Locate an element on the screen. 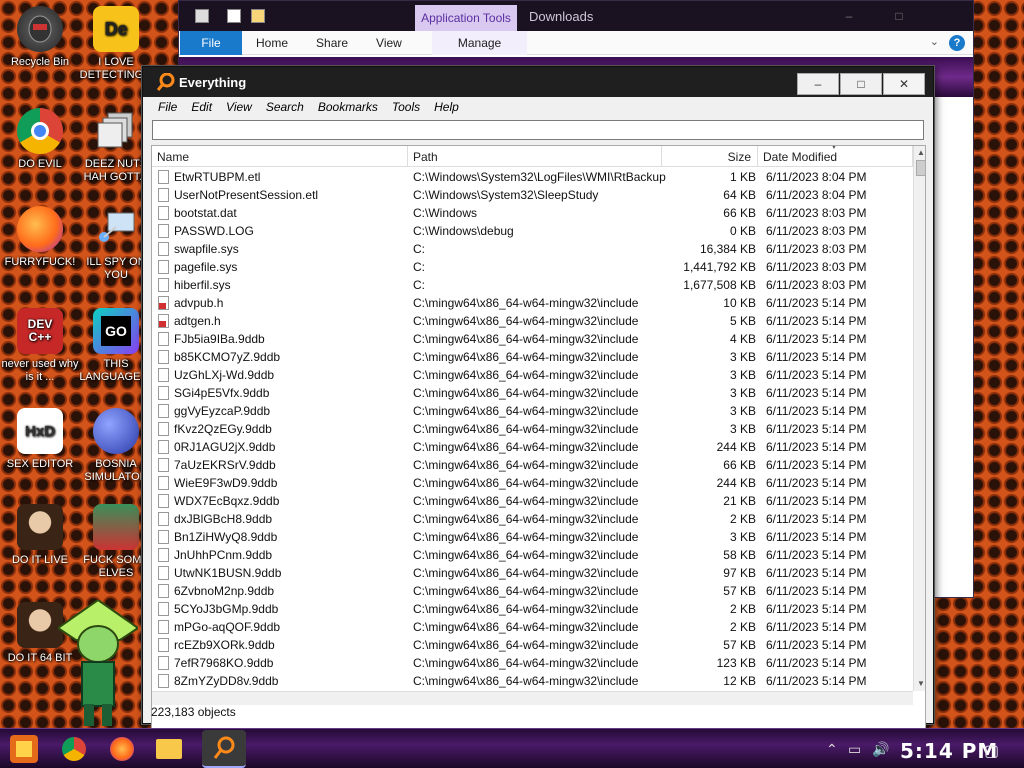 The width and height of the screenshot is (1024, 768). menu-help: Help is located at coordinates (446, 107).